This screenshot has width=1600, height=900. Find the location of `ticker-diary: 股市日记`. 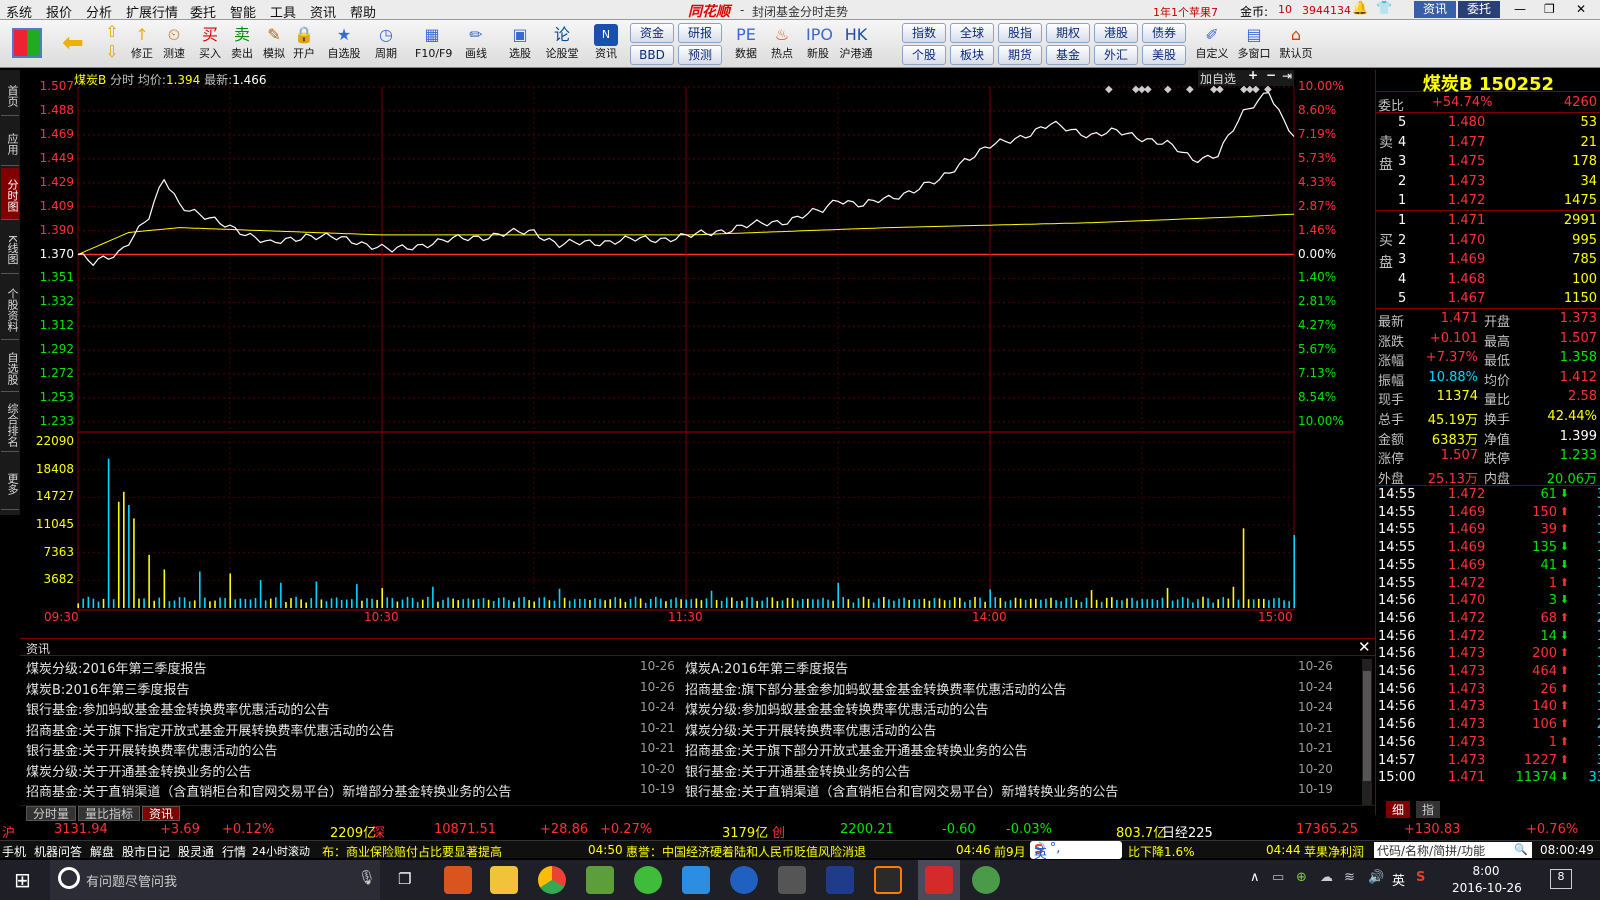

ticker-diary: 股市日记 is located at coordinates (146, 851).